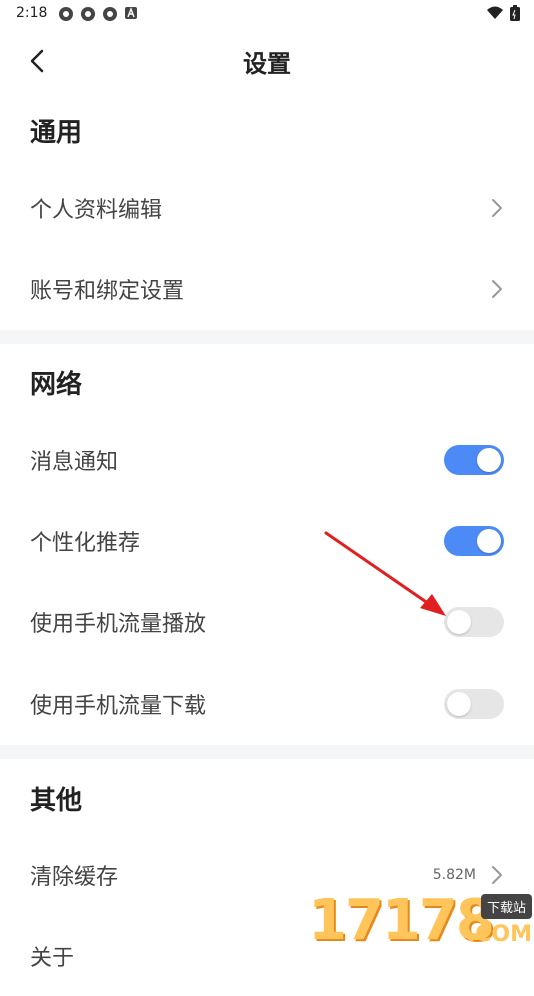 This screenshot has width=534, height=996. What do you see at coordinates (118, 706) in the screenshot?
I see `row-label: 使用手机流量下载` at bounding box center [118, 706].